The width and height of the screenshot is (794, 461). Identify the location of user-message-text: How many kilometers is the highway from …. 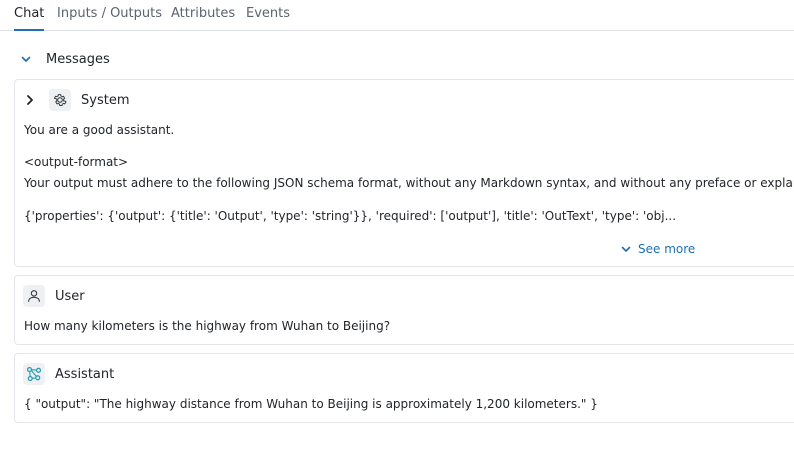
(207, 326).